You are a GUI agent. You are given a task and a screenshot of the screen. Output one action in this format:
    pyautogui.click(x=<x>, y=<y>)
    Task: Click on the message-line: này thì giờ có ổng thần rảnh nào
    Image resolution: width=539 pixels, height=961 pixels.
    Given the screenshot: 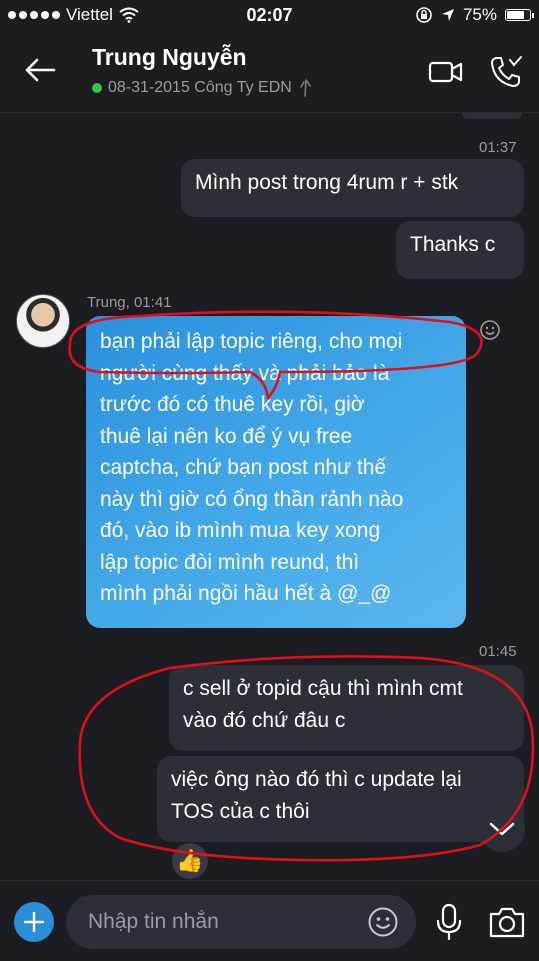 What is the action you would take?
    pyautogui.click(x=252, y=499)
    